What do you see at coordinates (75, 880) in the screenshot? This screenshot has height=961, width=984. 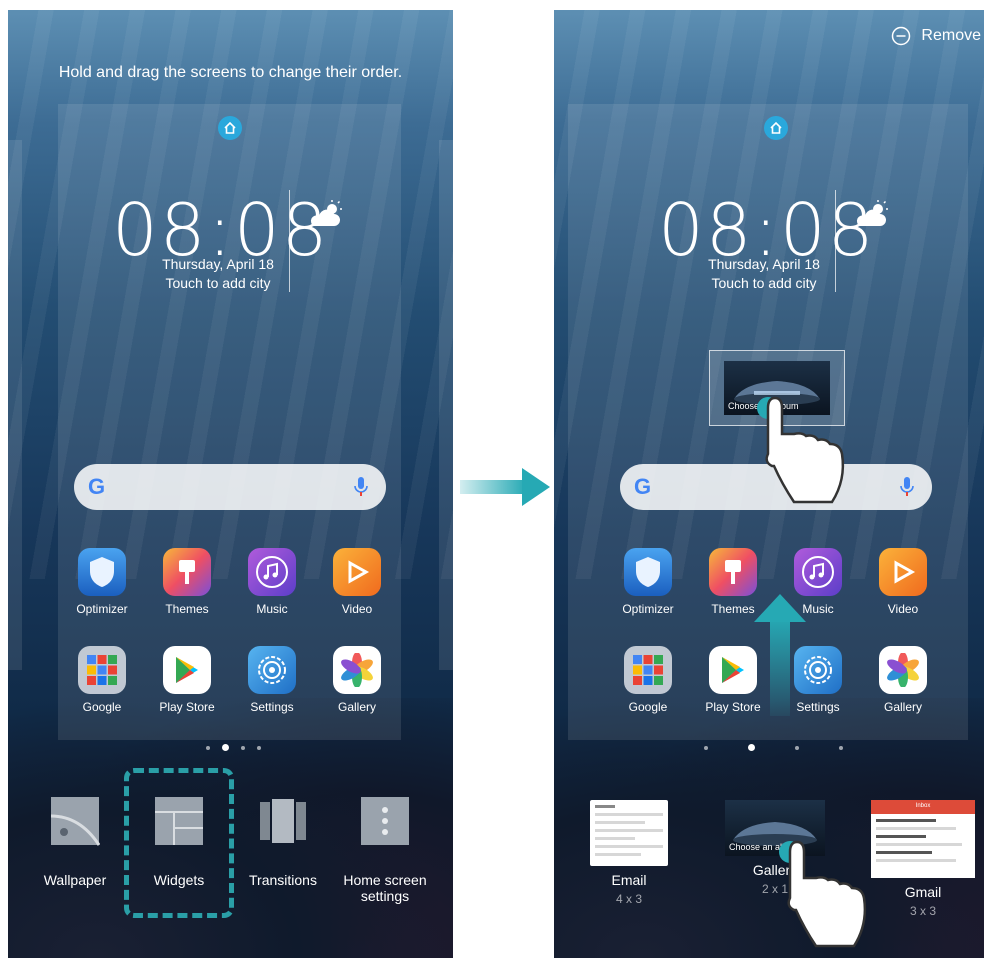 I see `wallpaper-label: Wallpaper` at bounding box center [75, 880].